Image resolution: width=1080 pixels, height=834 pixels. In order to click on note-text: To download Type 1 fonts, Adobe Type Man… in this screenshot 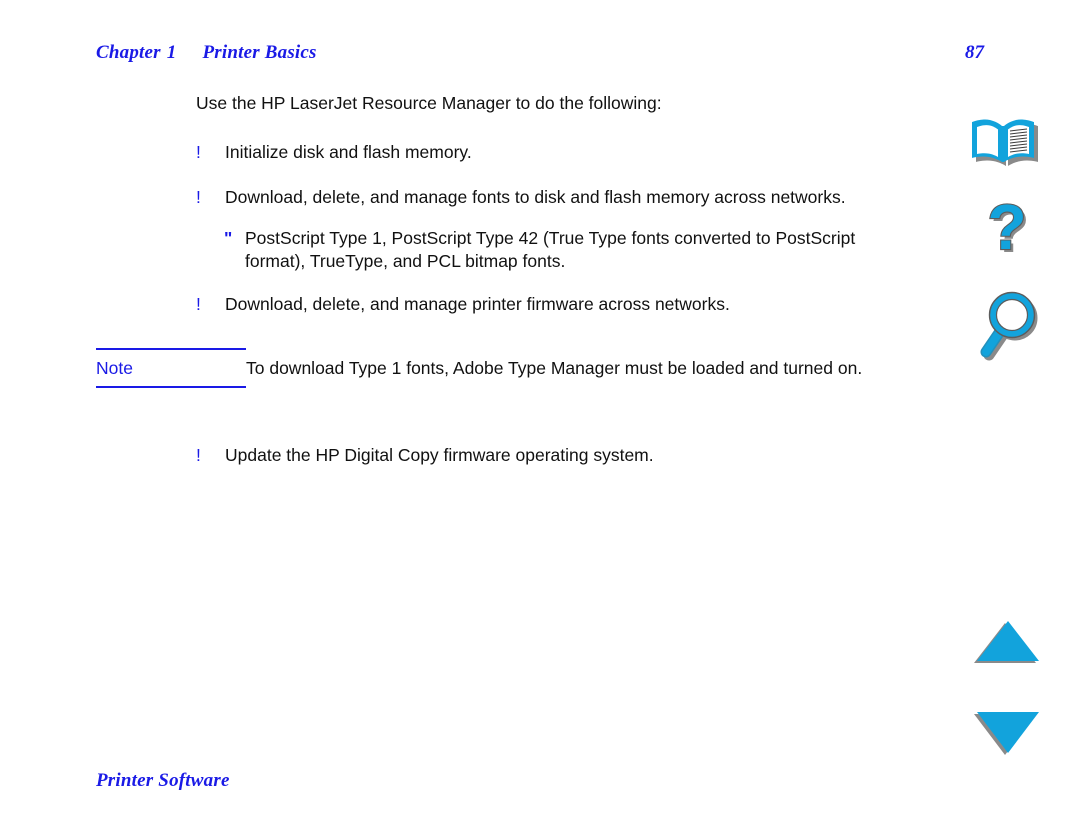, I will do `click(554, 368)`.